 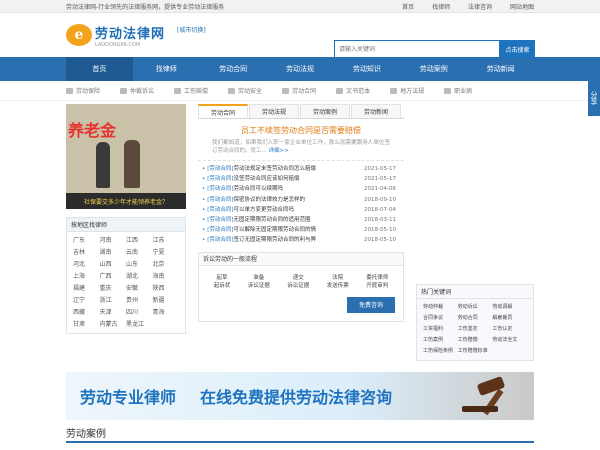 What do you see at coordinates (166, 288) in the screenshot?
I see `region-city-link: 陕西` at bounding box center [166, 288].